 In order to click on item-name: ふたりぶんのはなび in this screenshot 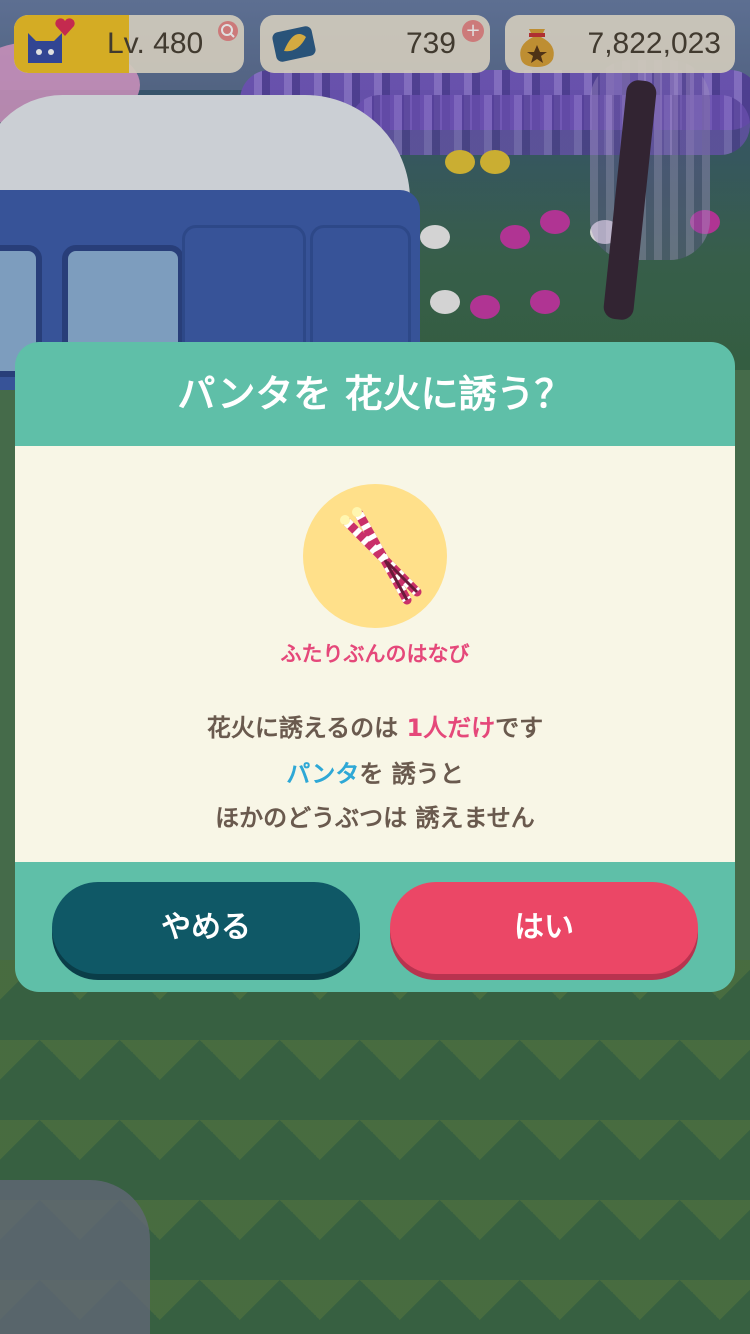, I will do `click(375, 654)`.